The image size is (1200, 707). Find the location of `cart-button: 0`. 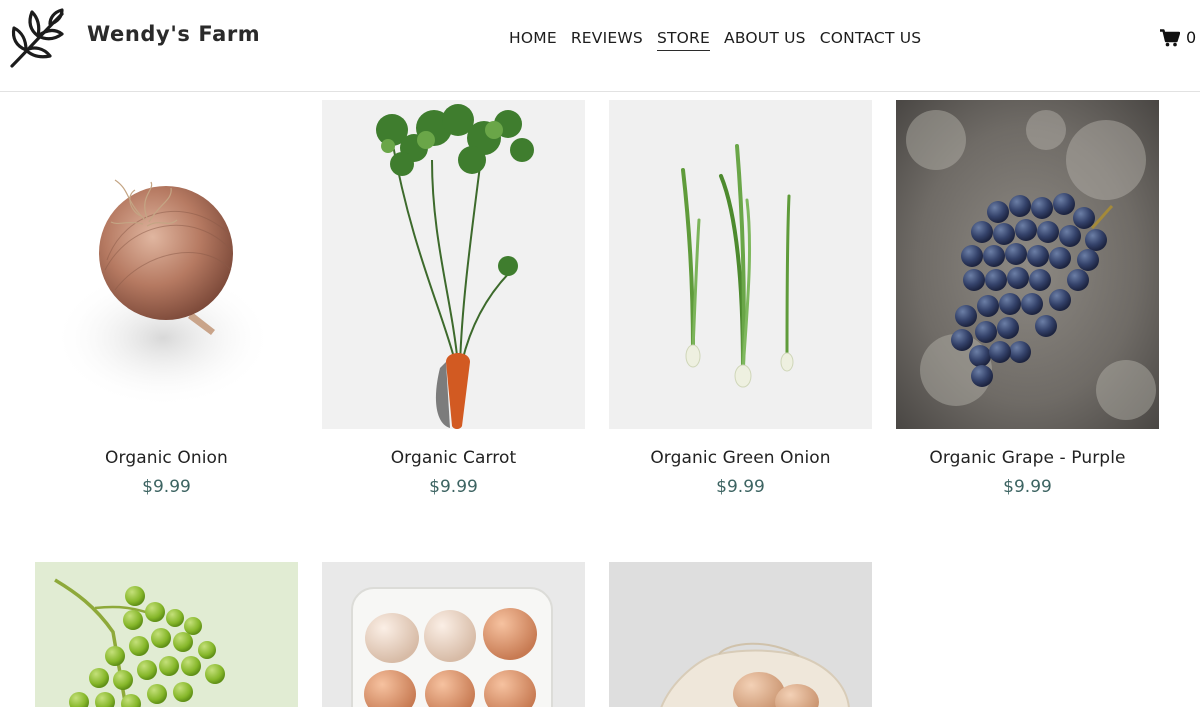

cart-button: 0 is located at coordinates (1178, 37).